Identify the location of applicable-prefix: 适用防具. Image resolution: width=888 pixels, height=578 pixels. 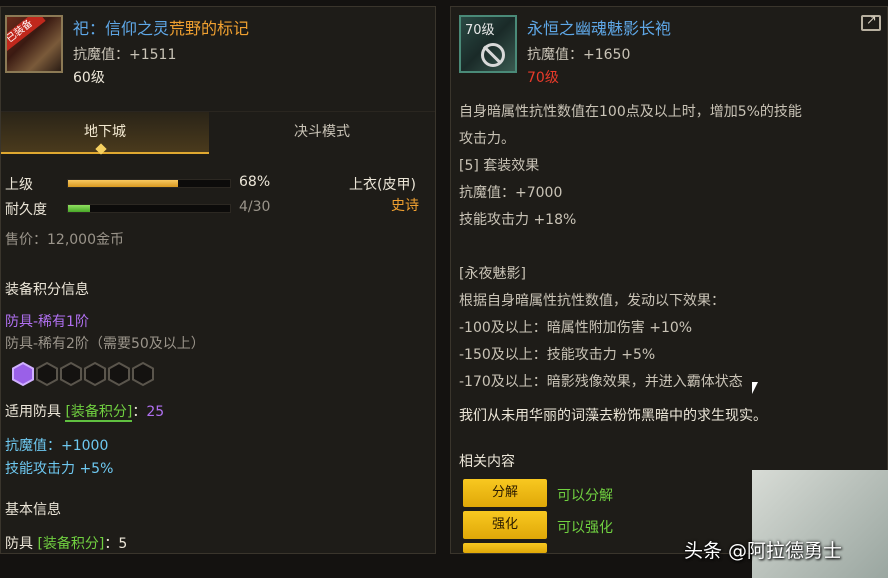
(33, 412).